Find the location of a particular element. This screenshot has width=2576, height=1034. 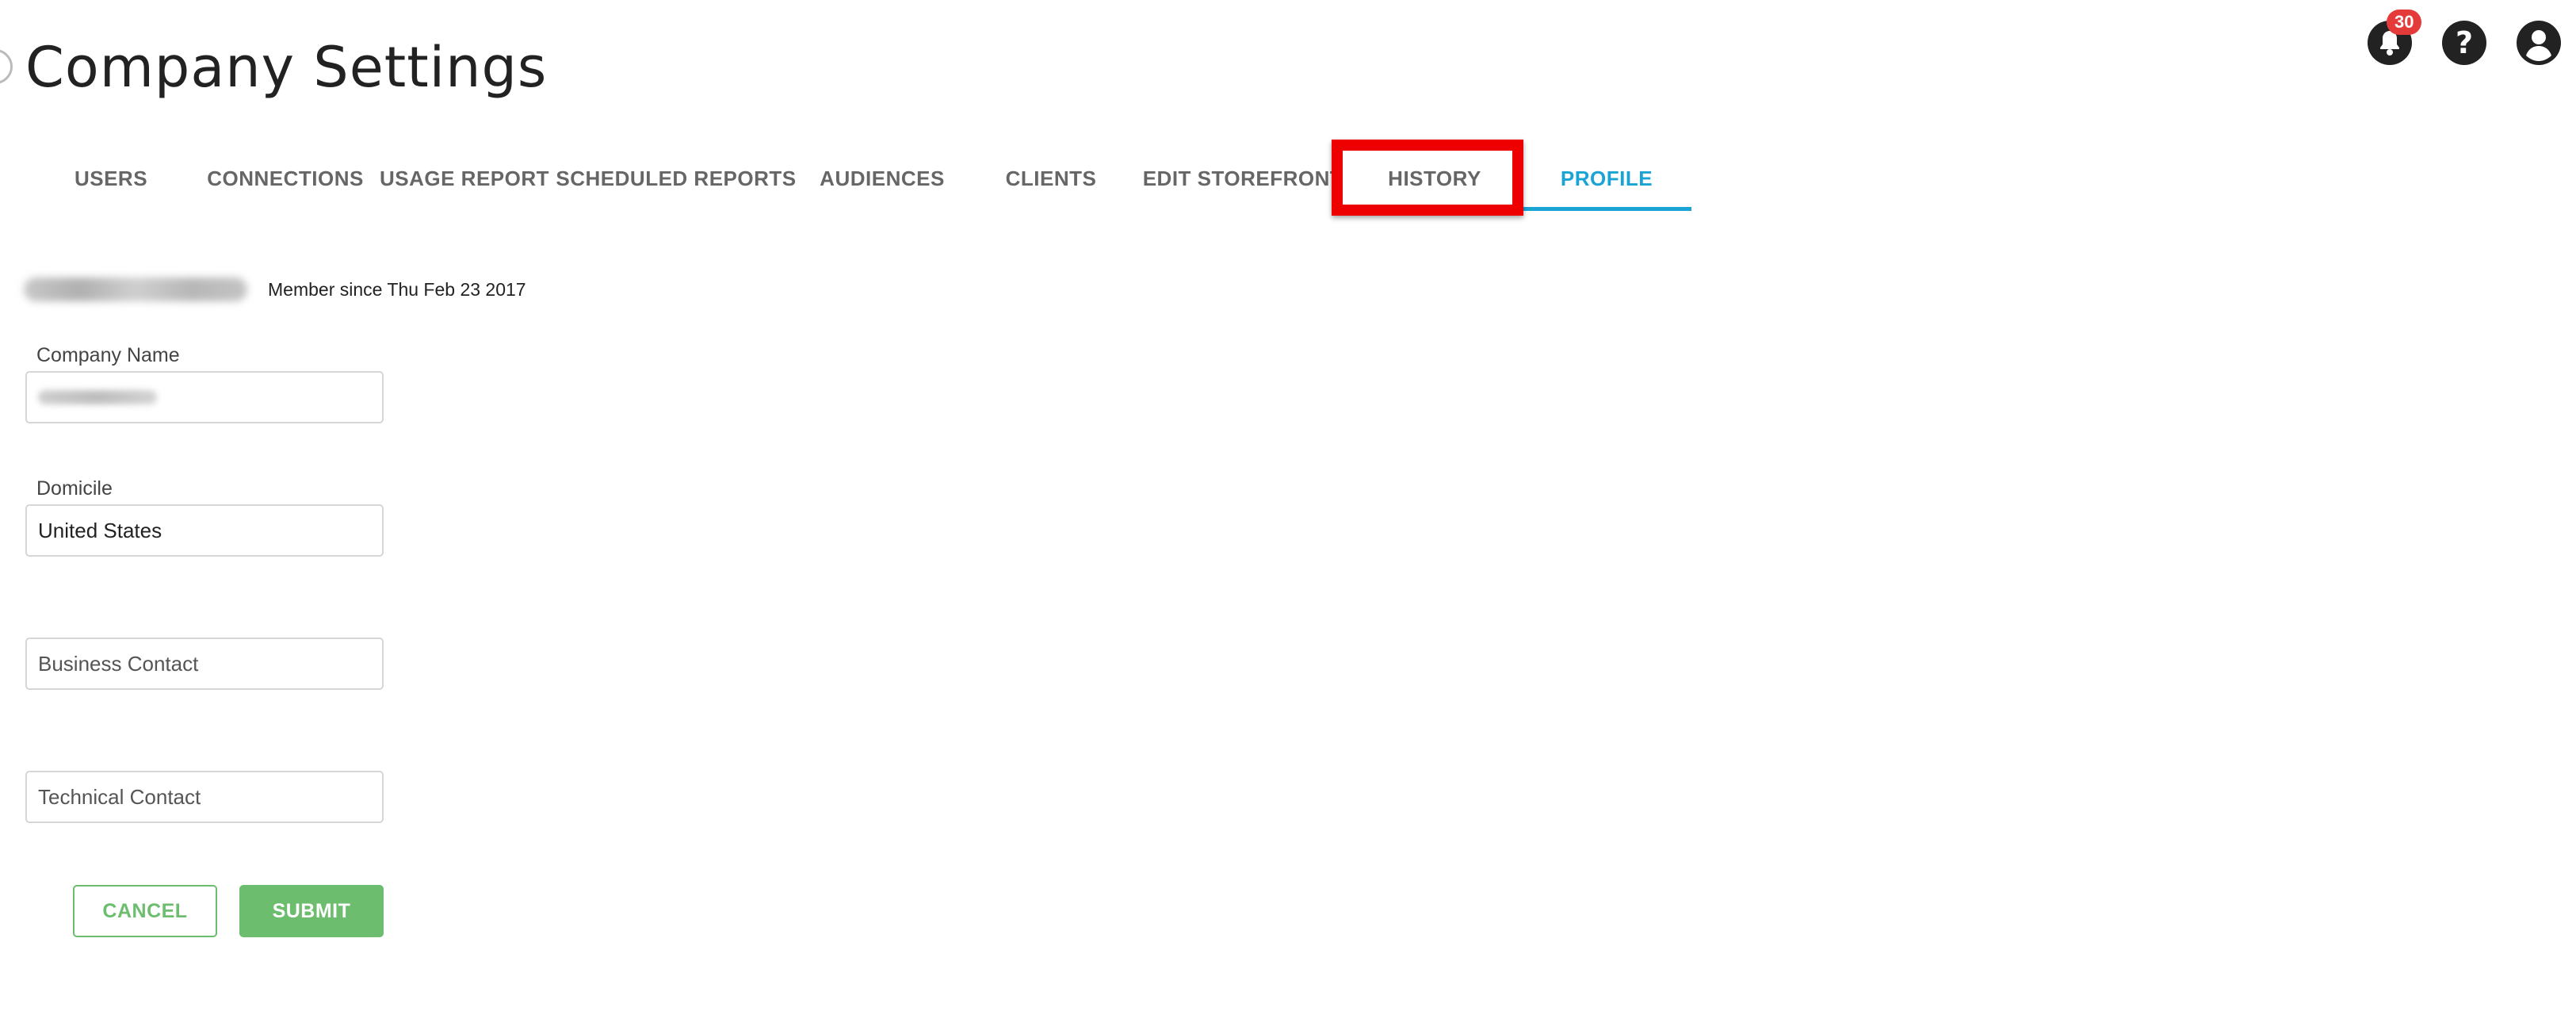

top-icon-bar: 30 ? is located at coordinates (2471, 43).